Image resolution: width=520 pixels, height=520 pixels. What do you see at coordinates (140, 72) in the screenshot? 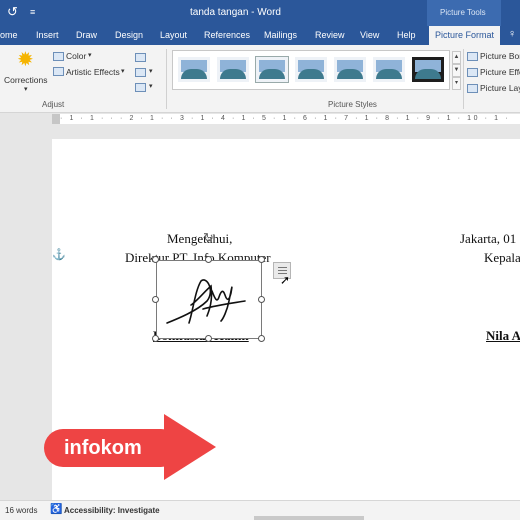
I see `change-picture-icon` at bounding box center [140, 72].